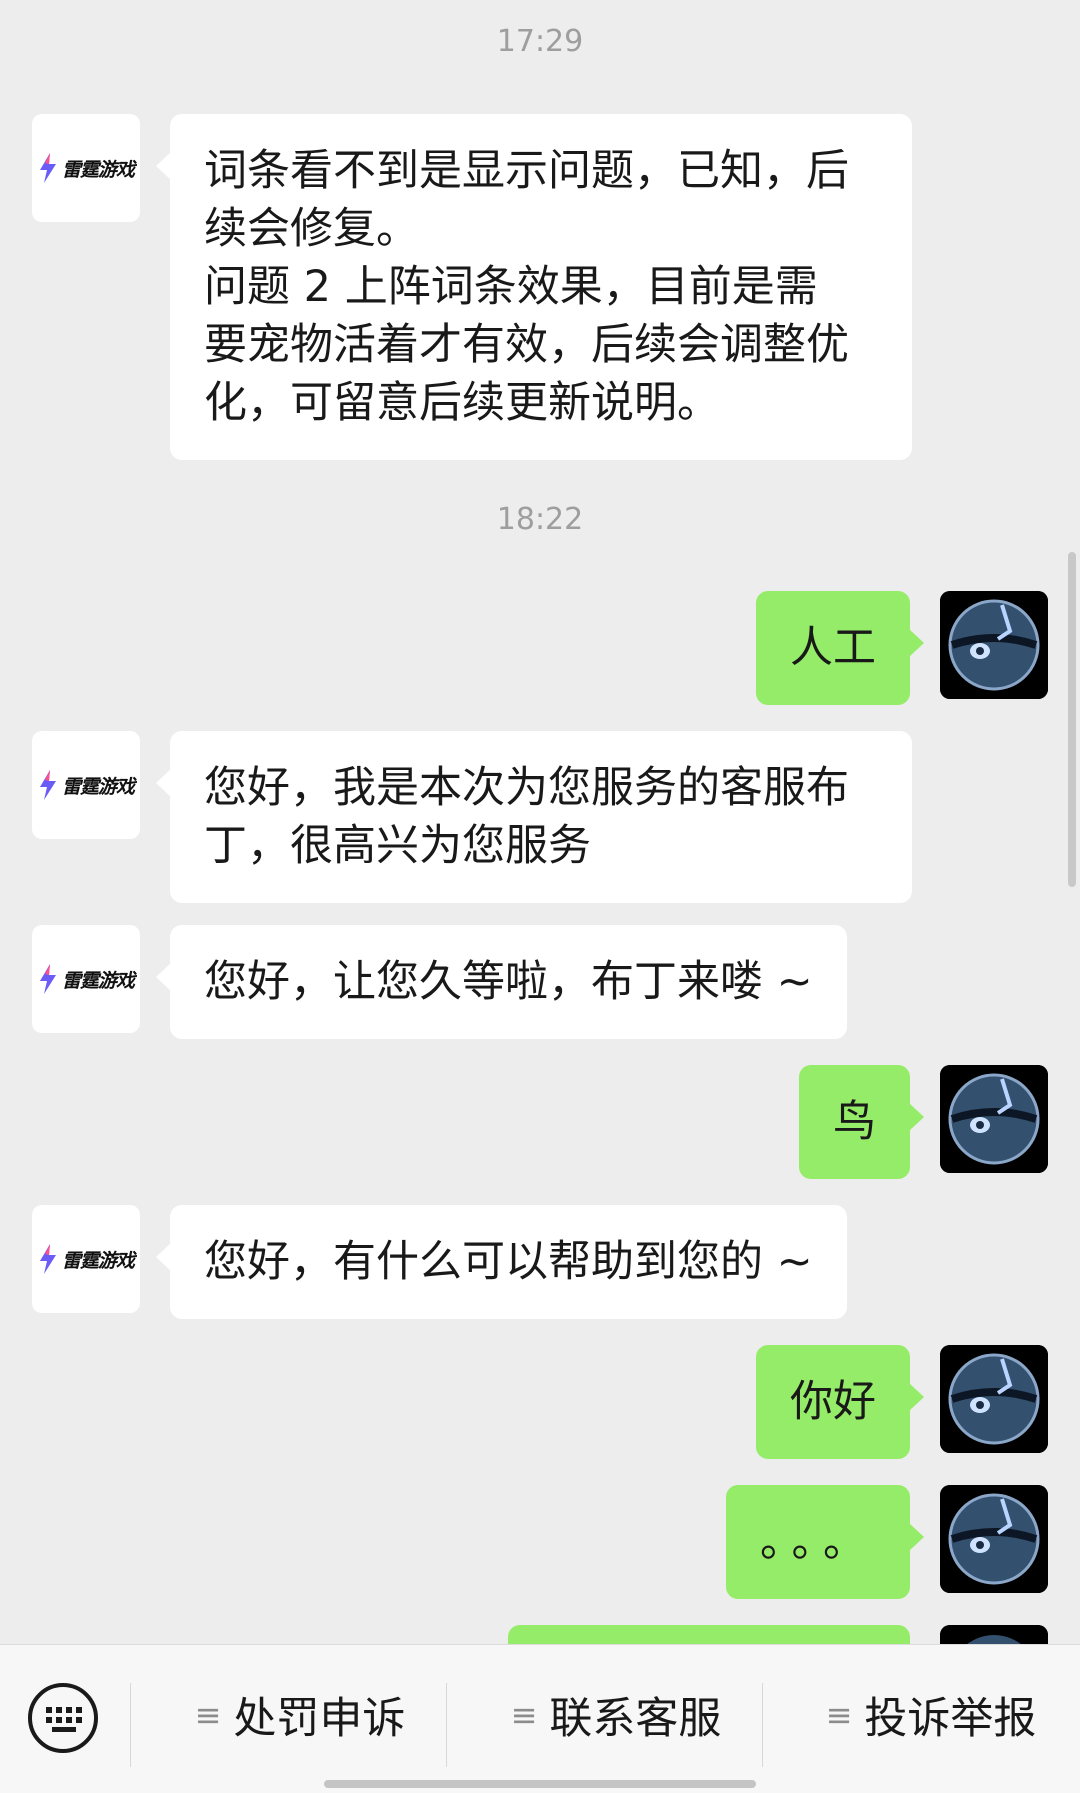 The width and height of the screenshot is (1080, 1793). I want to click on message-bubble-outgoing: 你好, so click(840, 1402).